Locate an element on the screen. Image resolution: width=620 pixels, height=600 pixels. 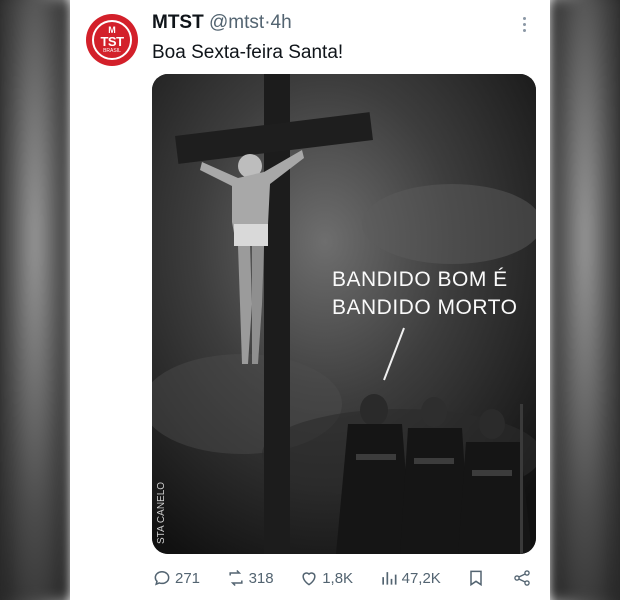
tweet-time: 4h is located at coordinates (281, 22).